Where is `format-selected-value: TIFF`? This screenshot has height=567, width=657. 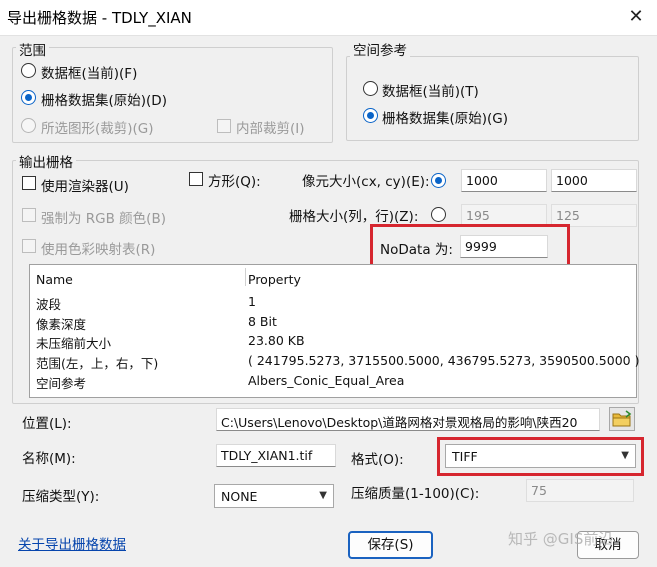
format-selected-value: TIFF is located at coordinates (465, 456).